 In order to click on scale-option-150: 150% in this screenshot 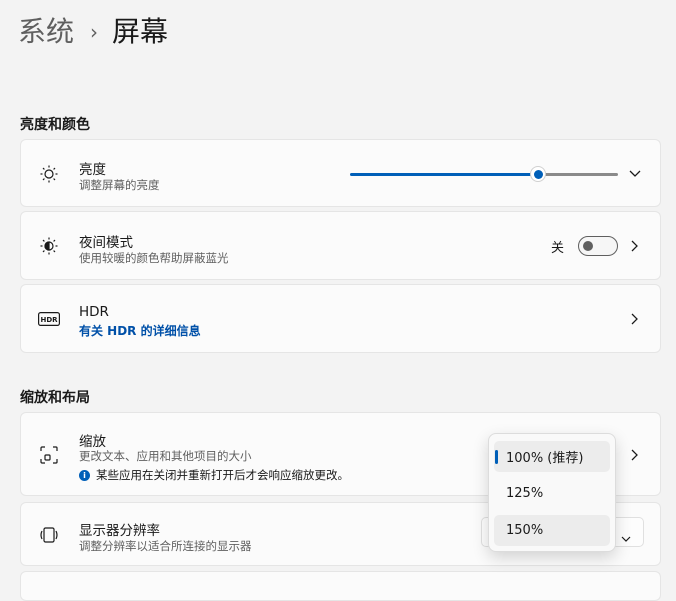, I will do `click(552, 530)`.